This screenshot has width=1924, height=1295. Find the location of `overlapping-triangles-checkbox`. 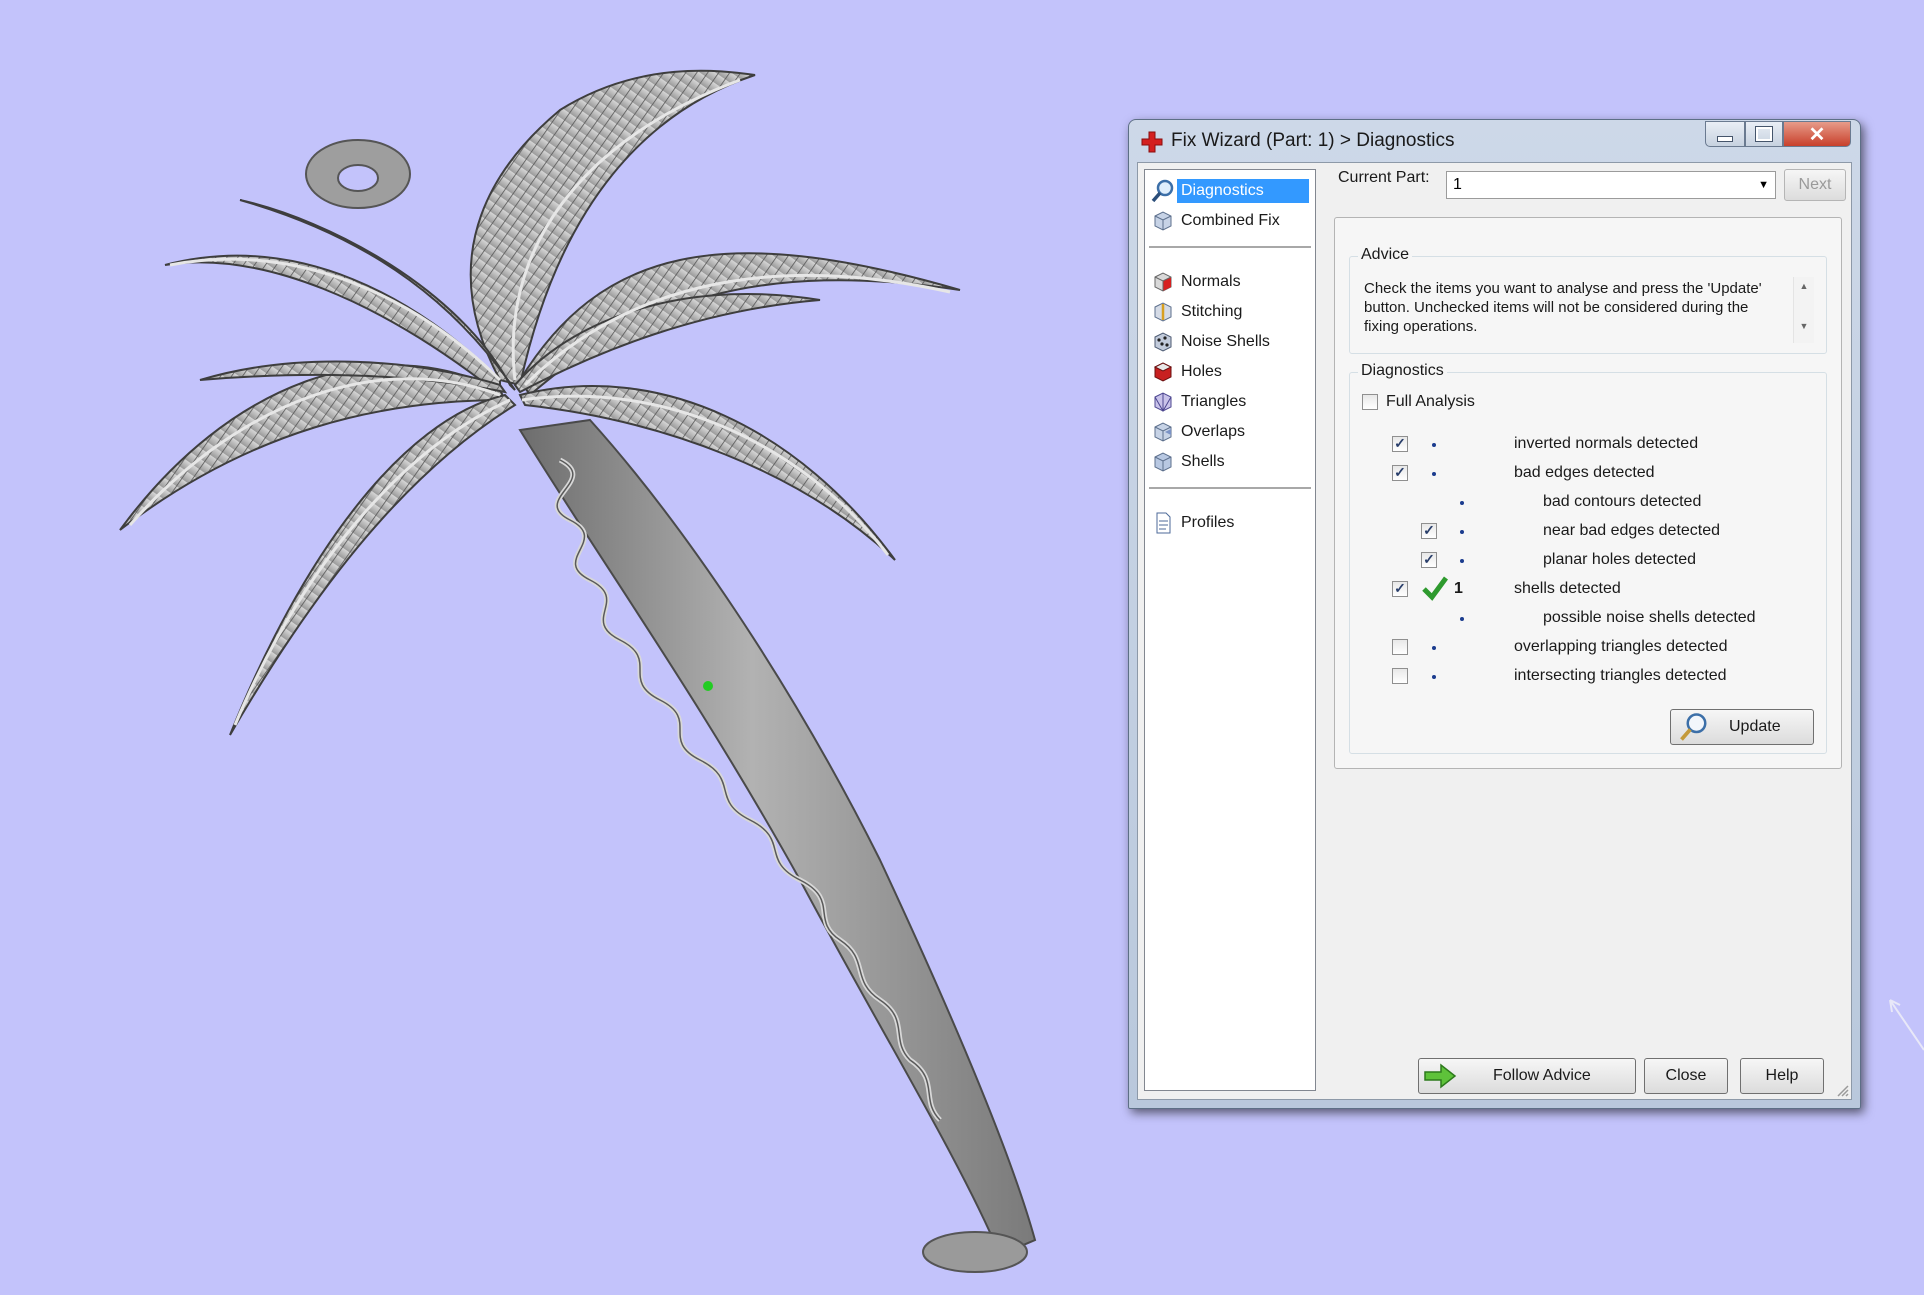

overlapping-triangles-checkbox is located at coordinates (1400, 647).